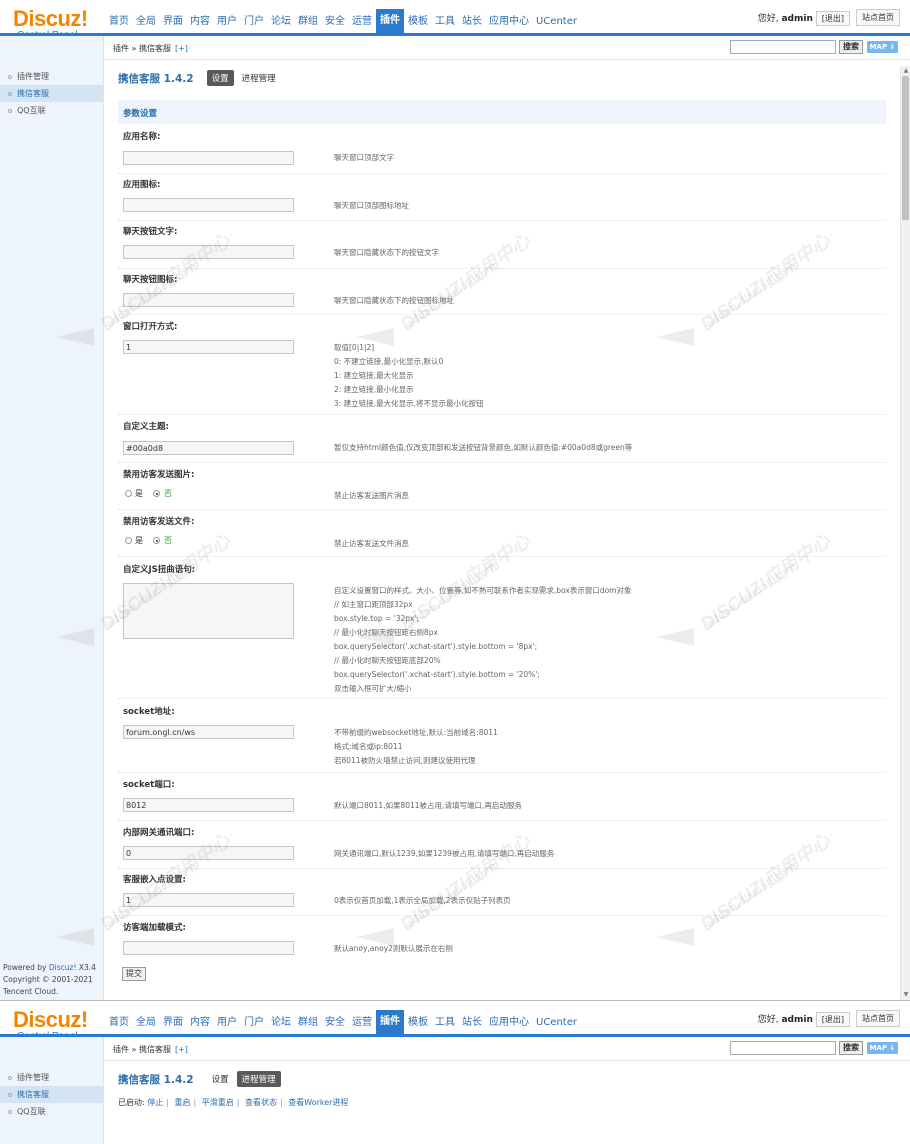 This screenshot has width=910, height=1144. I want to click on page-title: 携信客服 1.4.2, so click(156, 1079).